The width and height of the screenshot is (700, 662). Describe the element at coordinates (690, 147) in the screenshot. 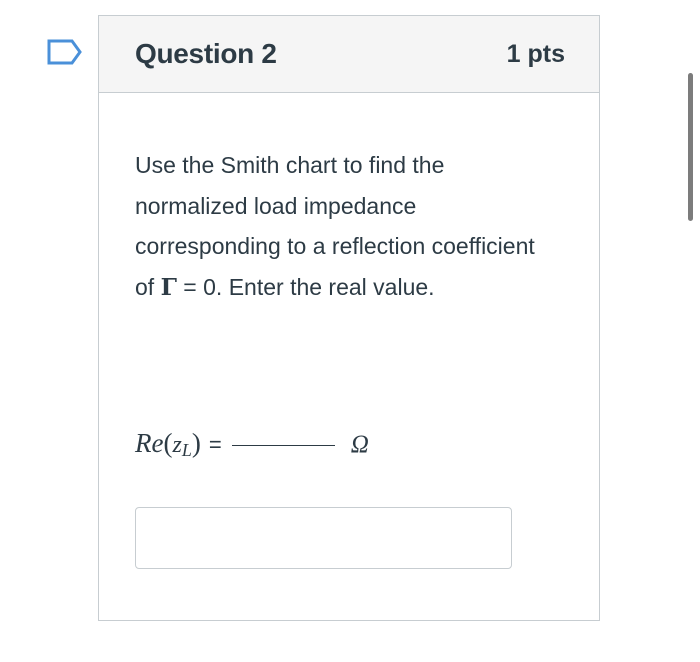

I see `page-scrollbar` at that location.